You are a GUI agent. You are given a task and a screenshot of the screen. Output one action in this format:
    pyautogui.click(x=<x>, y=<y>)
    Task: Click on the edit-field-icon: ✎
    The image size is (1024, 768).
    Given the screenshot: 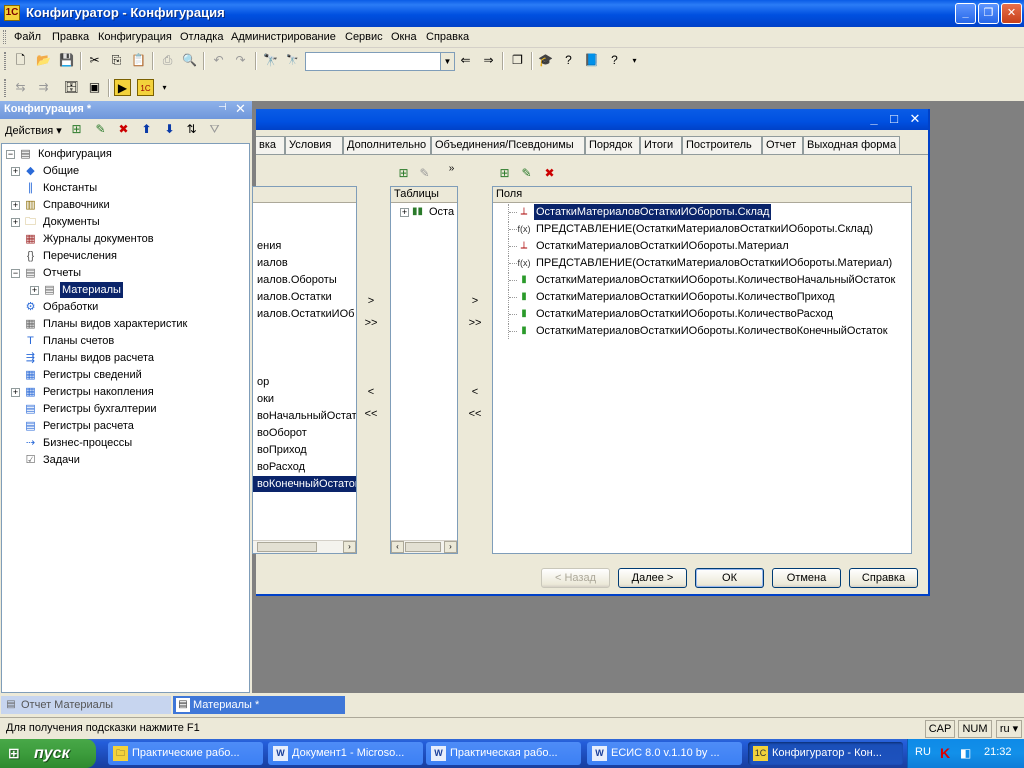 What is the action you would take?
    pyautogui.click(x=526, y=173)
    